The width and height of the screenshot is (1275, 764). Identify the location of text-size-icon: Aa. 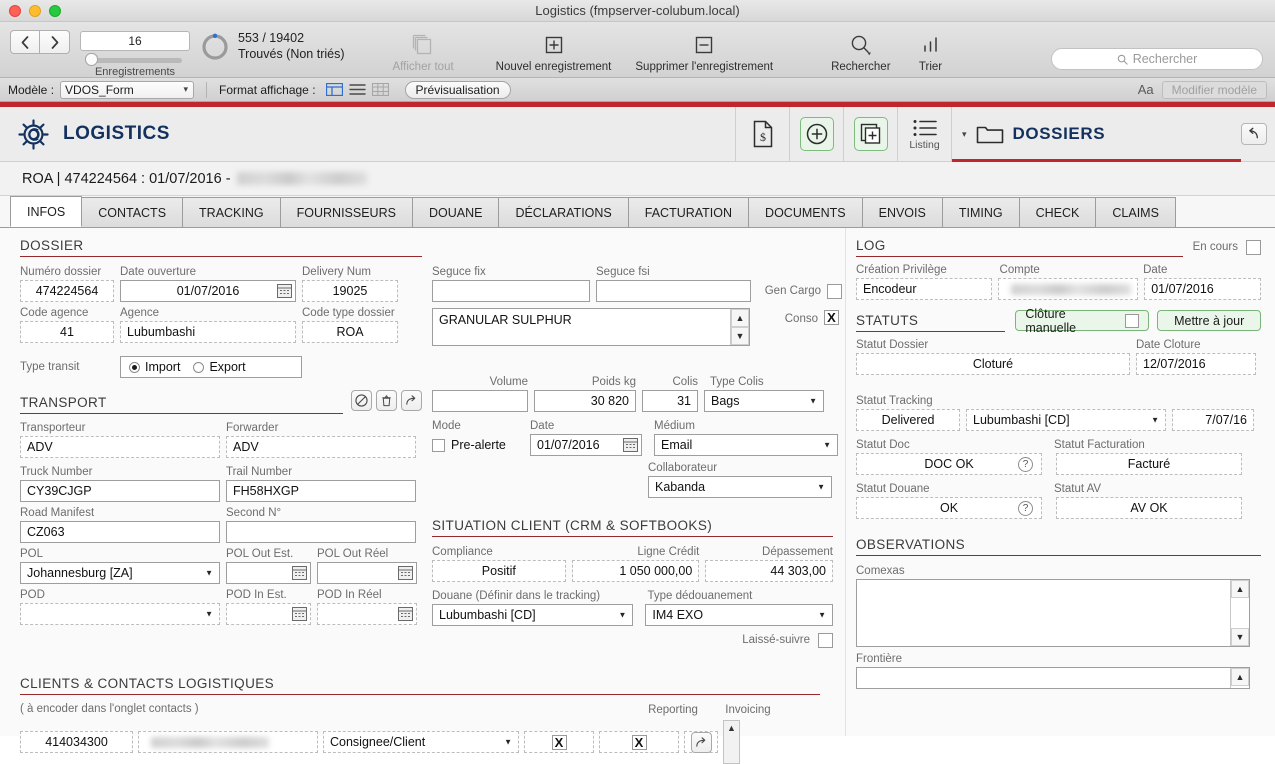
(1146, 89).